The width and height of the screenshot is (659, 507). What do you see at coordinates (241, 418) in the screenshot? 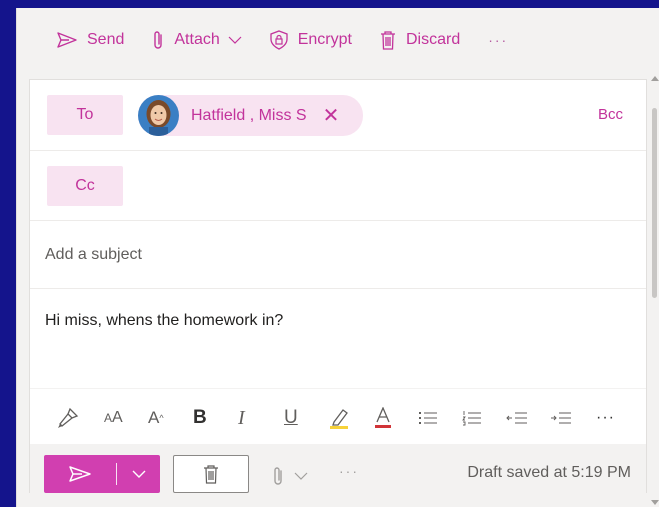
I see `italic-icon: I` at bounding box center [241, 418].